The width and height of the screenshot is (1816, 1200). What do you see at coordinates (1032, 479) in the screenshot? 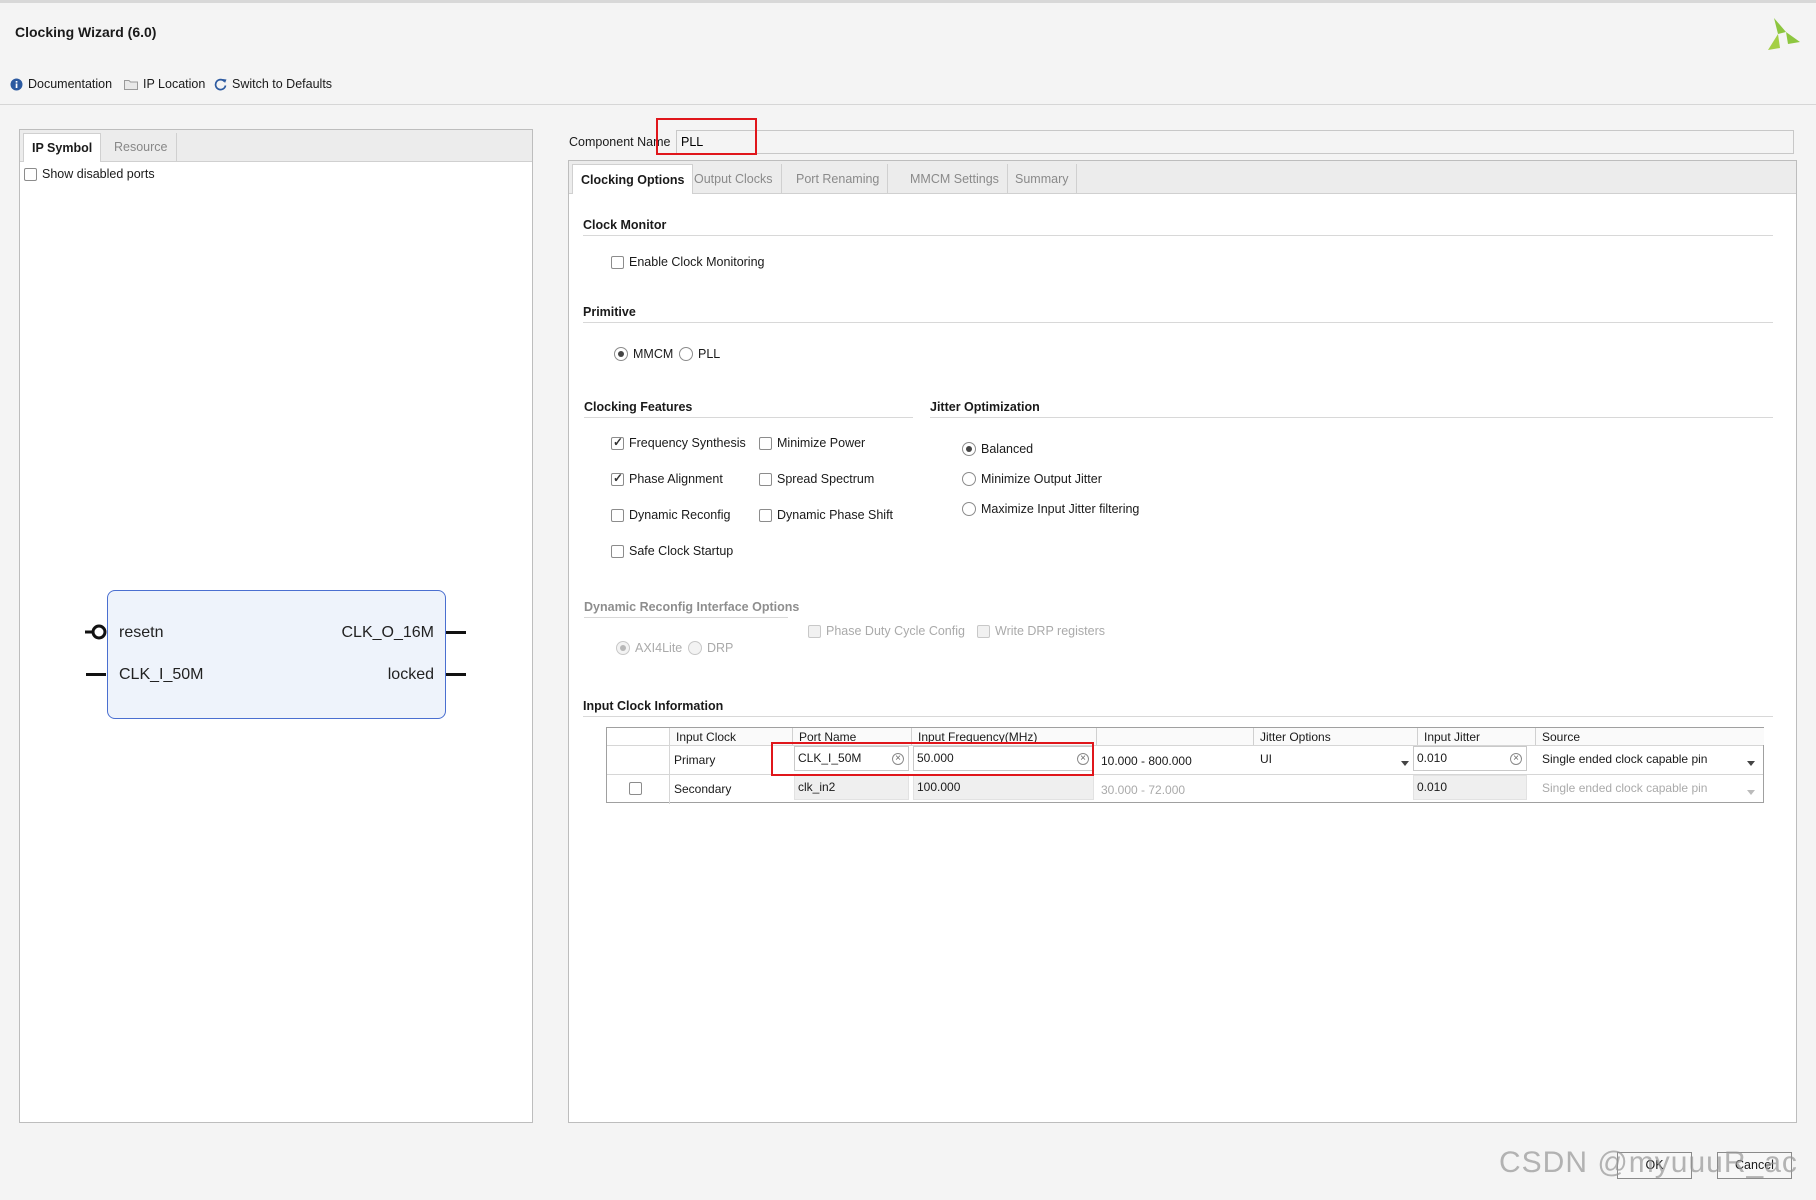
I see `jitter-minimize-output-option: Minimize Output Jitter` at bounding box center [1032, 479].